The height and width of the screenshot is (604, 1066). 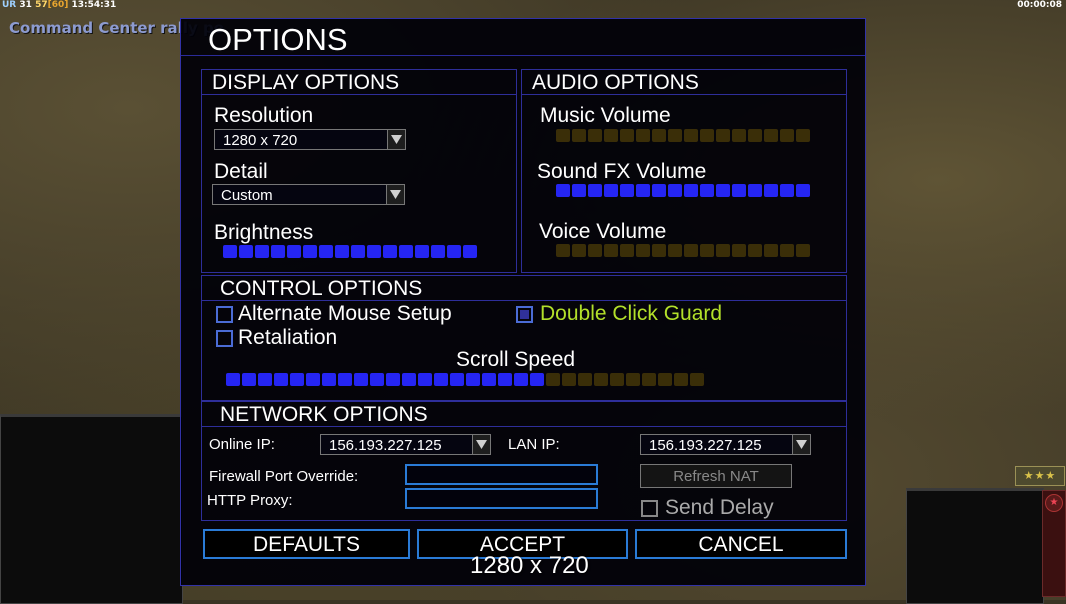 I want to click on scroll-speed-slider, so click(x=465, y=379).